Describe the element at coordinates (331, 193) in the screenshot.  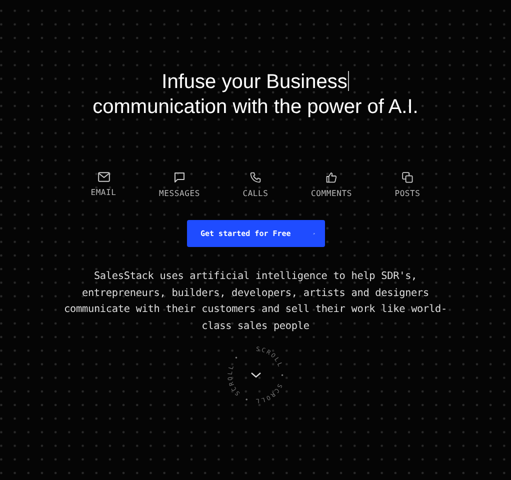
I see `channel-label: COMMENTS` at that location.